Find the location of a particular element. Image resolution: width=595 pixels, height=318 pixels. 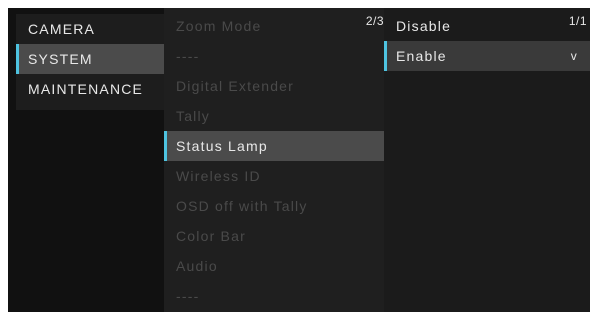

category-item-system: SYSTEM is located at coordinates (90, 59).